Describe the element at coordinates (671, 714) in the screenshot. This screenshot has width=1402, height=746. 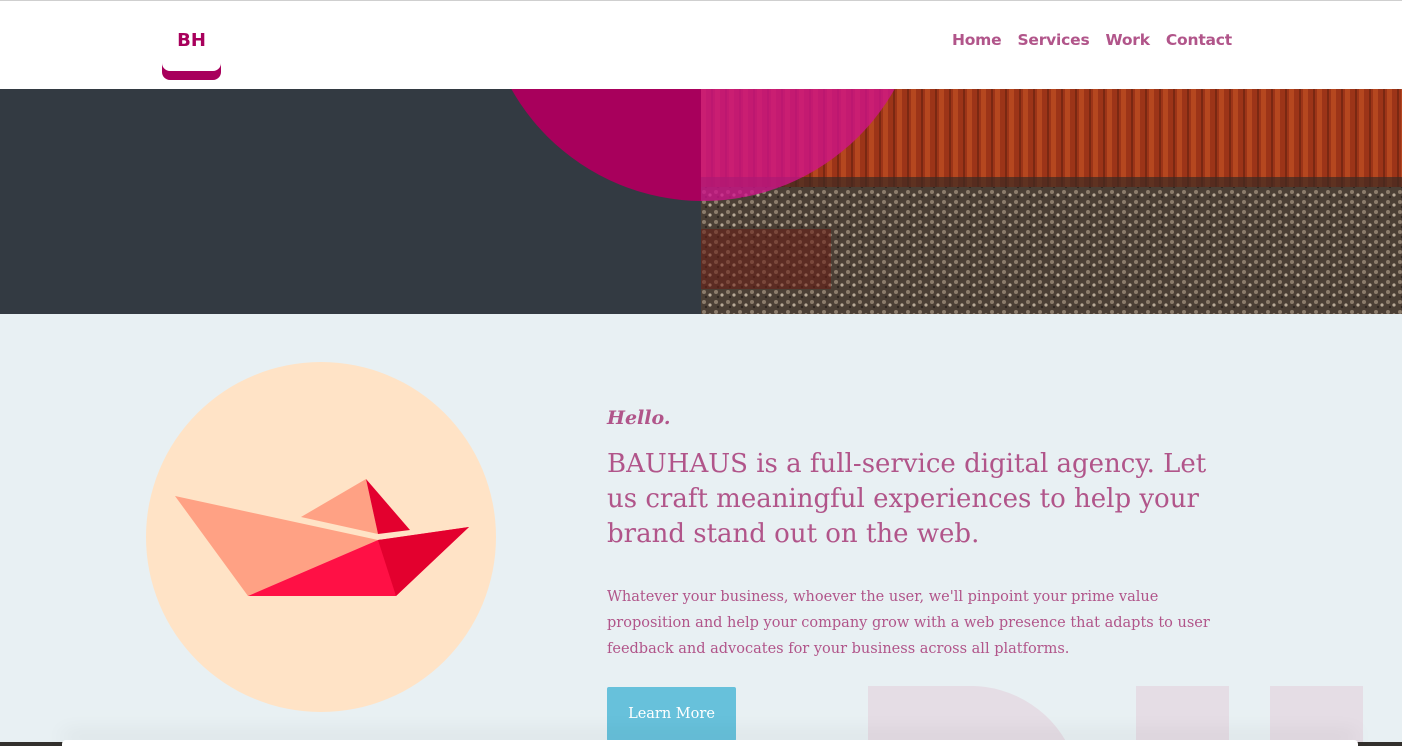
I see `learn-more-button: Learn More` at that location.